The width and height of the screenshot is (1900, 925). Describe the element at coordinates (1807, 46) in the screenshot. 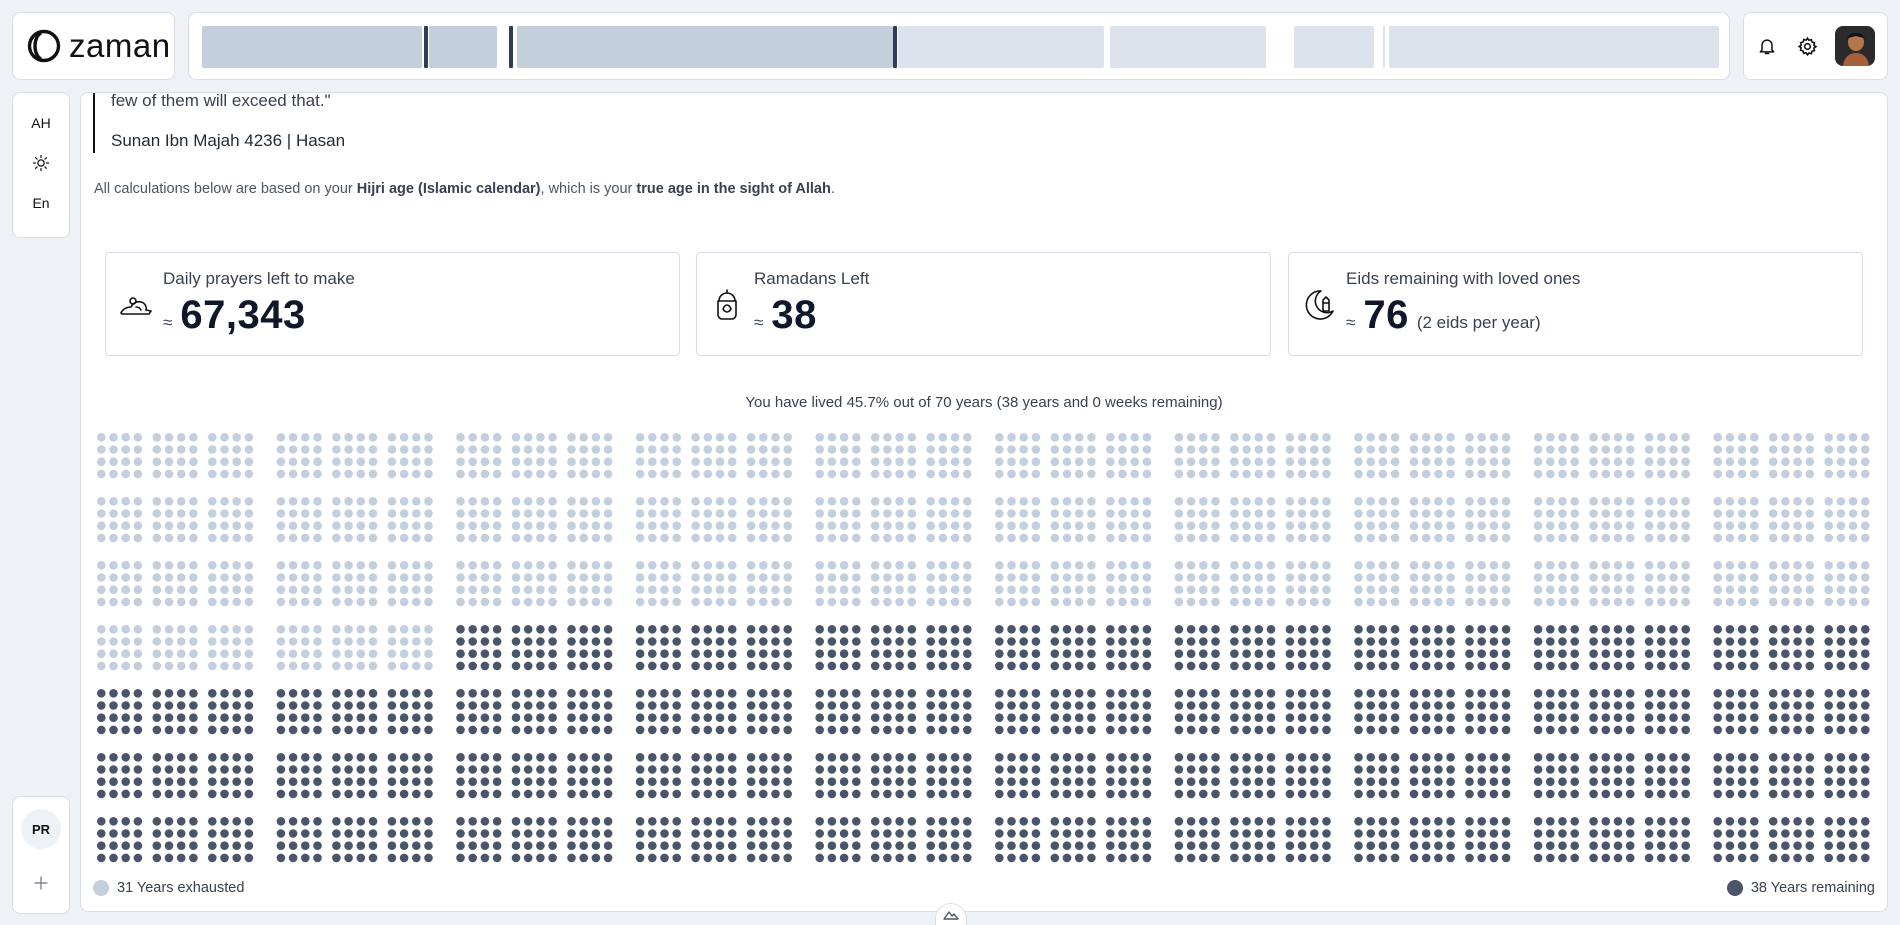

I see `gear-icon` at that location.